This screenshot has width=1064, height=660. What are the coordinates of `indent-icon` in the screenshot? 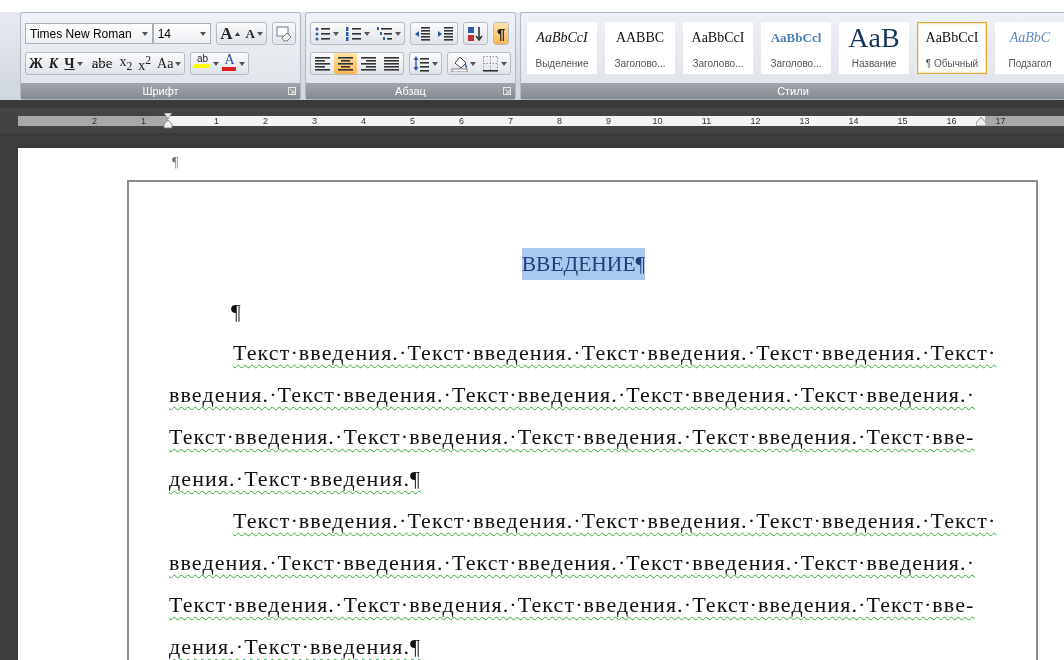 It's located at (445, 33).